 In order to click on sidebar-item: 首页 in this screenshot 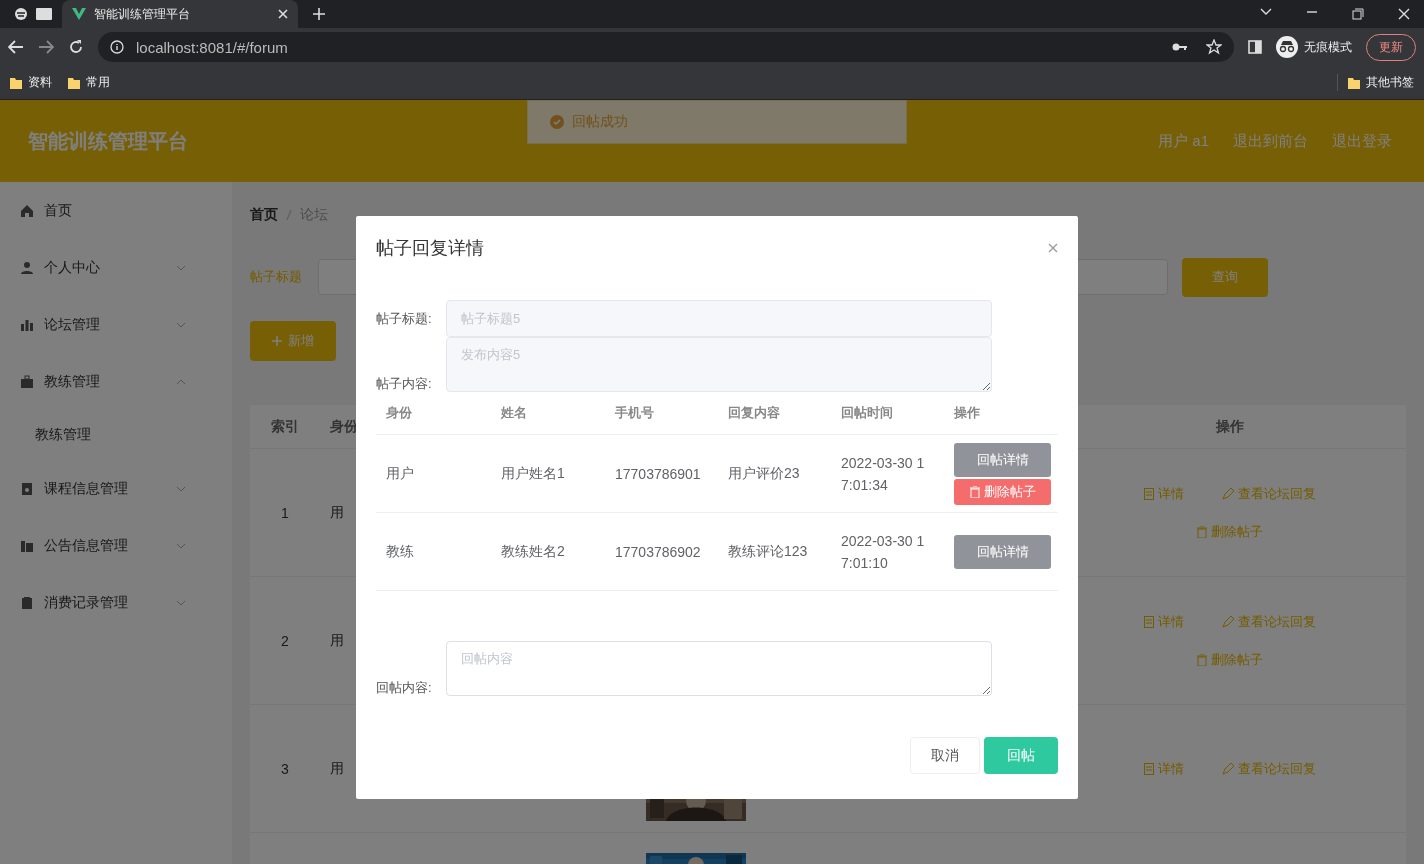, I will do `click(116, 210)`.